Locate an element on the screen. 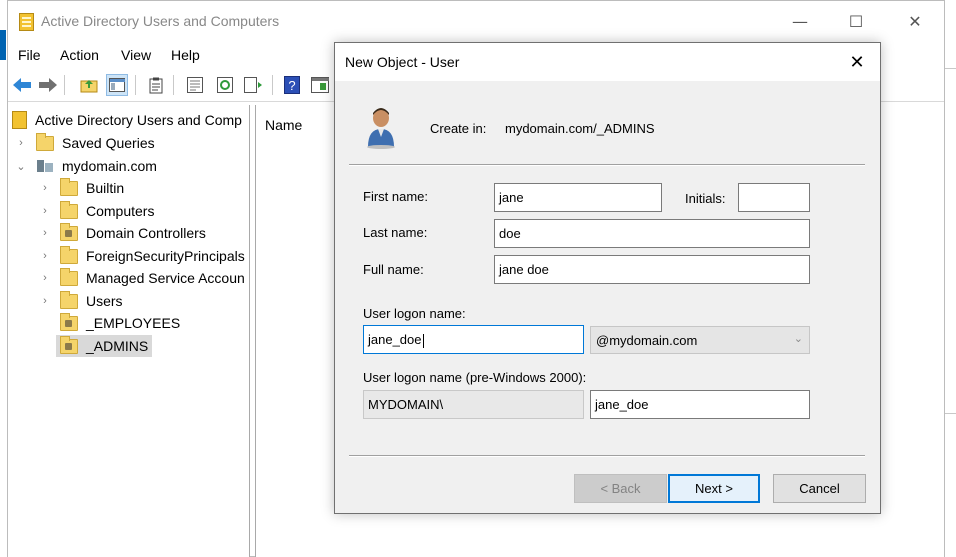 Image resolution: width=956 pixels, height=557 pixels. first-name-field: jane is located at coordinates (578, 197).